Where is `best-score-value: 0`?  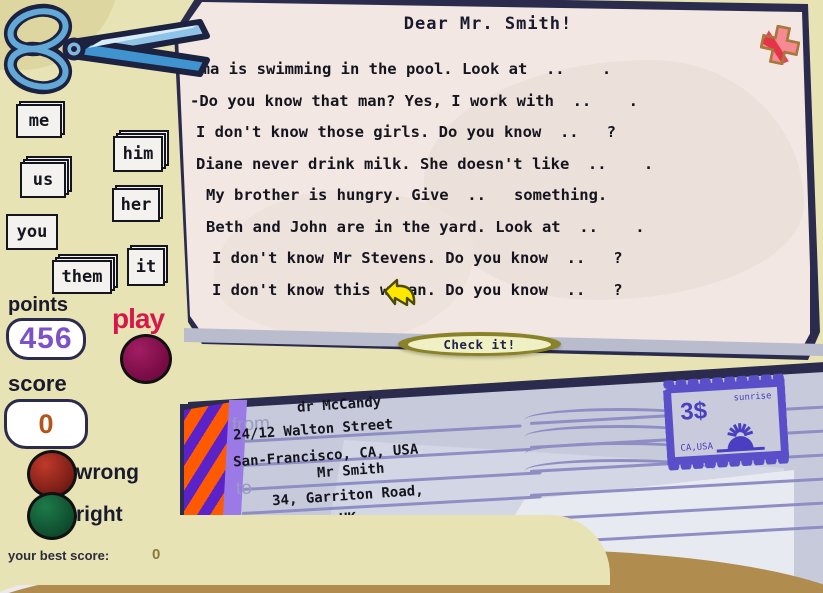 best-score-value: 0 is located at coordinates (156, 554).